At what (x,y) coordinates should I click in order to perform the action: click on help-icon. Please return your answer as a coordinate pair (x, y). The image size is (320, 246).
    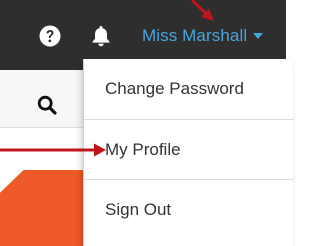
    Looking at the image, I should click on (50, 36).